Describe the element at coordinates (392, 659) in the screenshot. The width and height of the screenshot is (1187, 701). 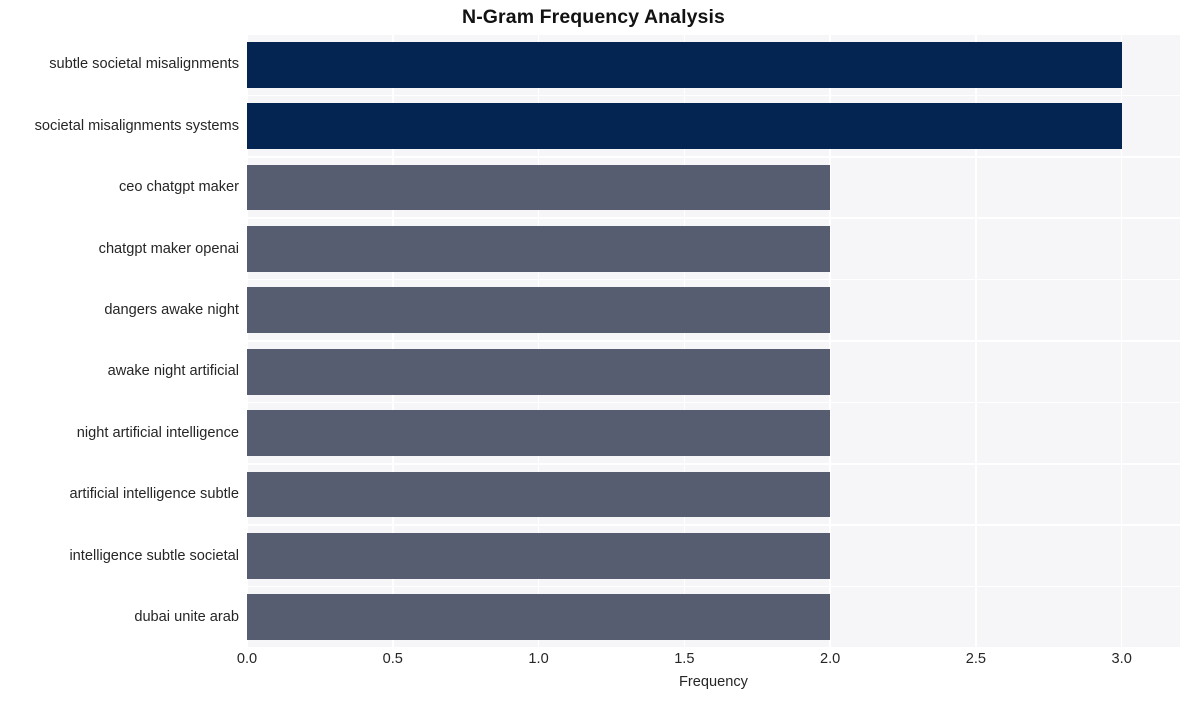
I see `x-axis-tick-label: 0.5` at that location.